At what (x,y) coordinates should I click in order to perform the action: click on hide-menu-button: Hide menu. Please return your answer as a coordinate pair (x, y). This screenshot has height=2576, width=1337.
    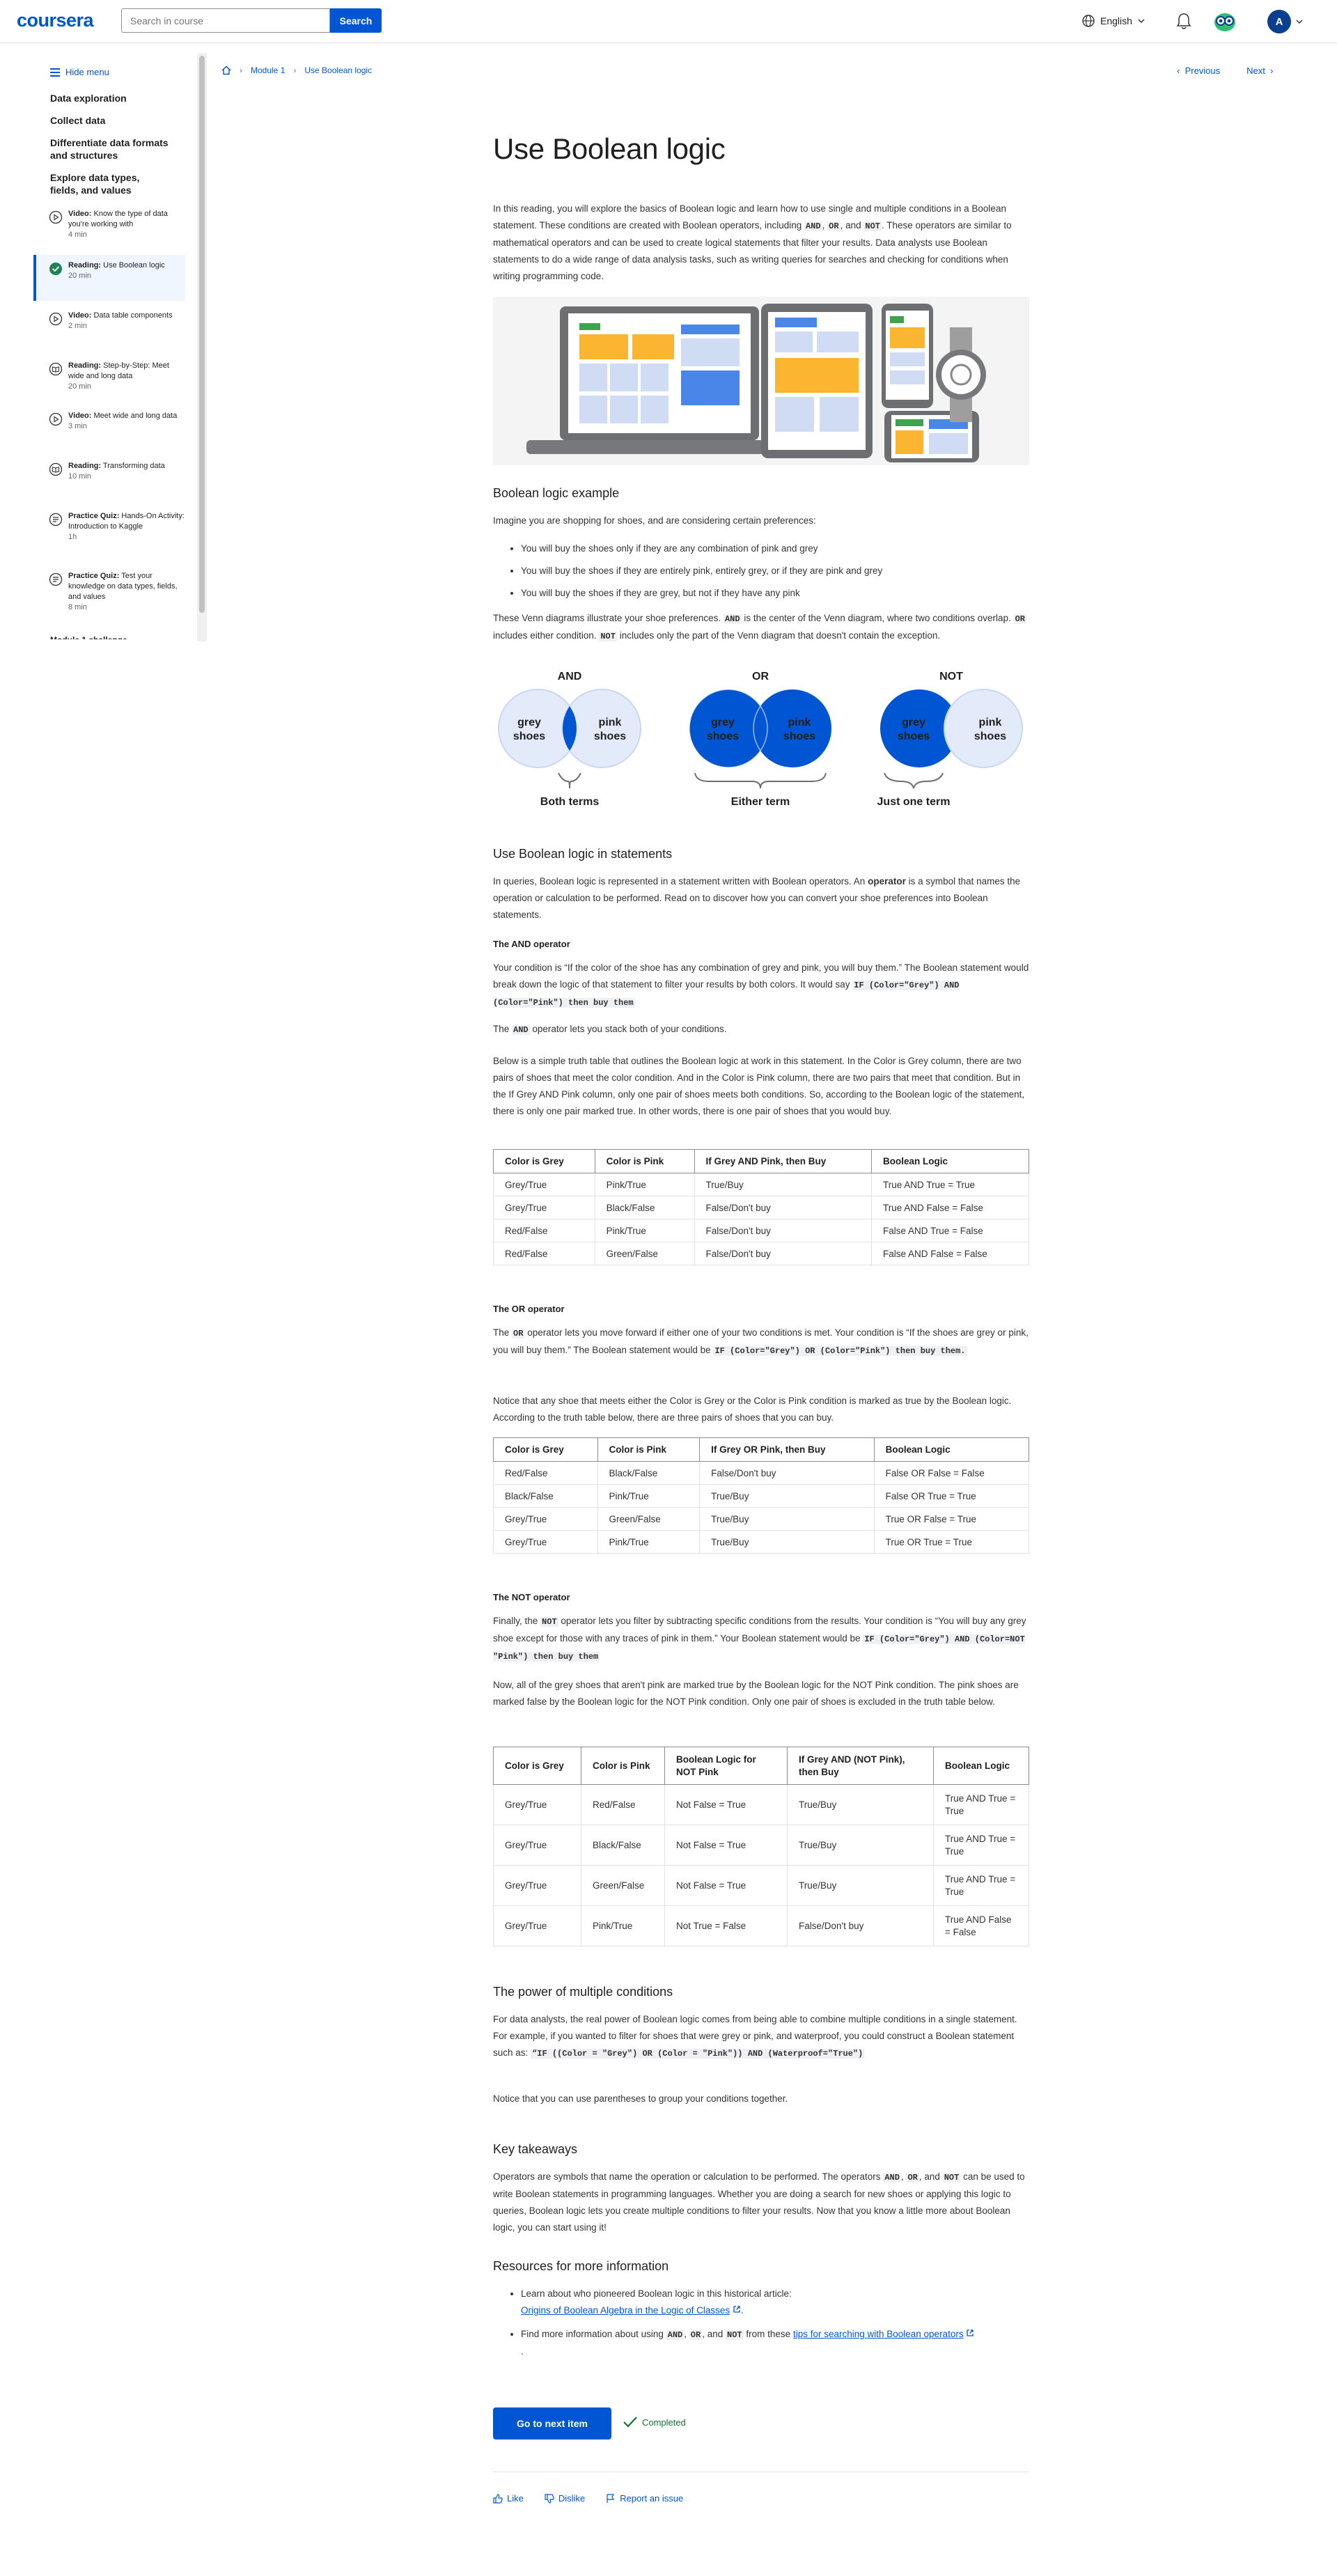
    Looking at the image, I should click on (80, 72).